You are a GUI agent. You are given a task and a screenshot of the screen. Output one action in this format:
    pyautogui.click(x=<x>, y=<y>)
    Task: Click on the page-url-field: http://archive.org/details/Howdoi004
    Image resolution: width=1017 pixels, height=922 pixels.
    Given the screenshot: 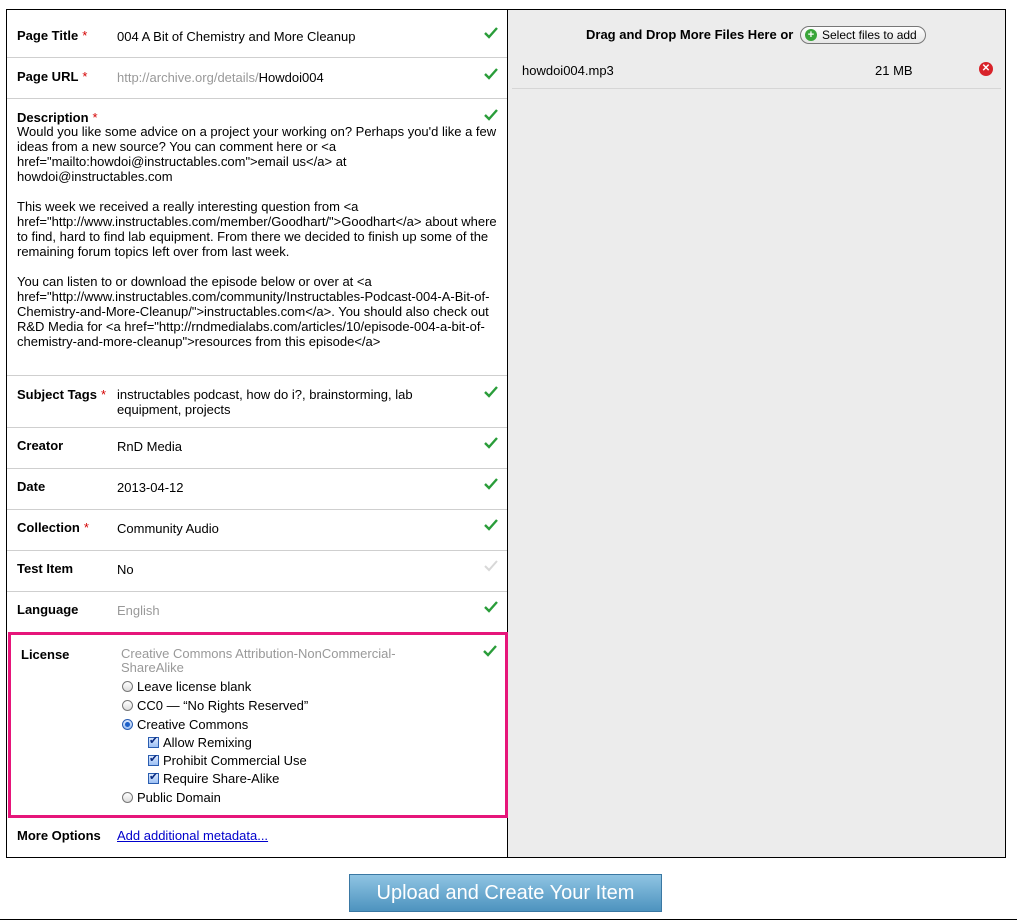 What is the action you would take?
    pyautogui.click(x=220, y=77)
    